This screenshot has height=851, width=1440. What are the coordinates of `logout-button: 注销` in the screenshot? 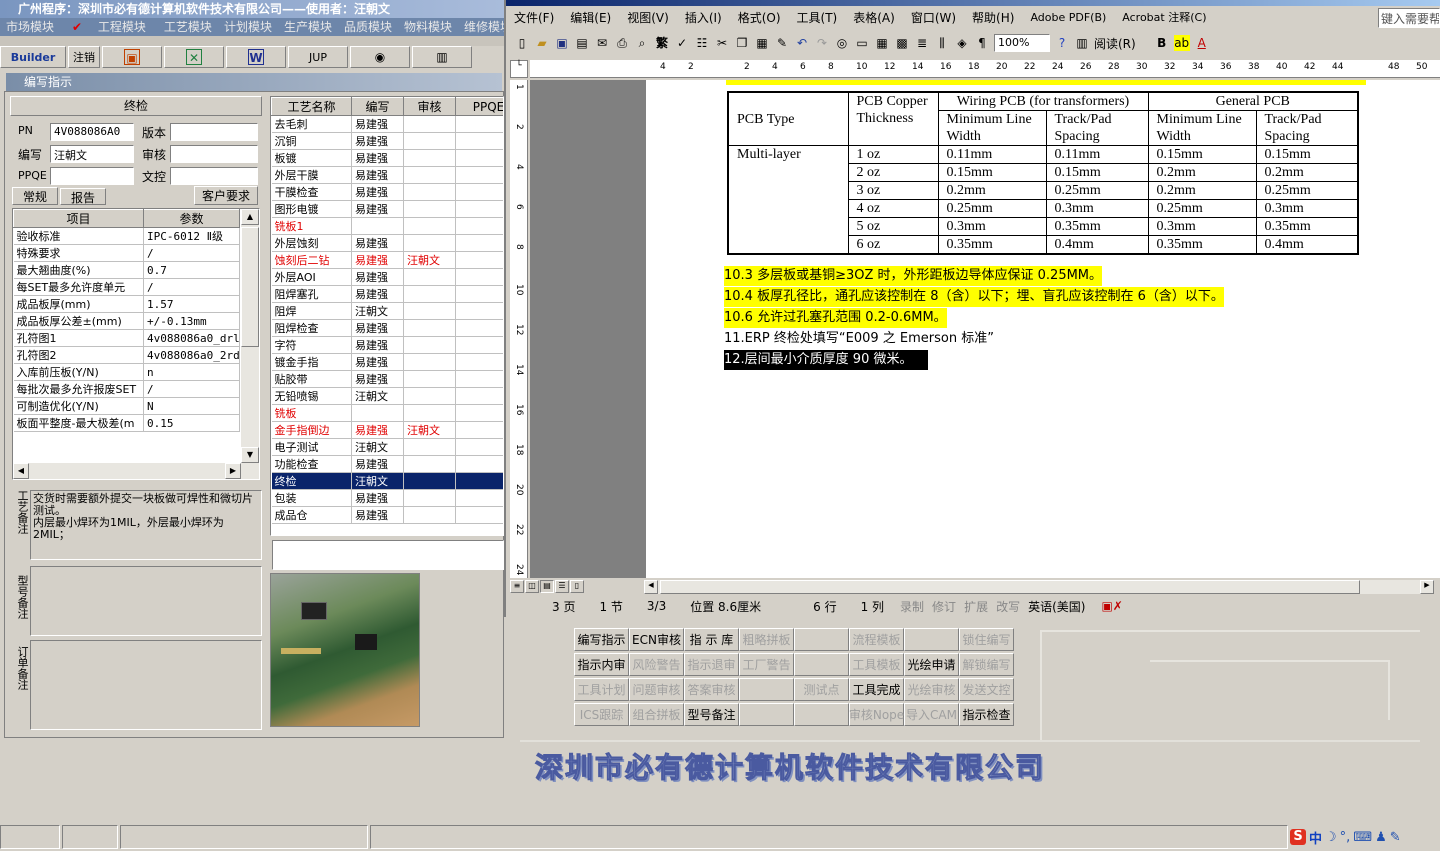 It's located at (84, 57).